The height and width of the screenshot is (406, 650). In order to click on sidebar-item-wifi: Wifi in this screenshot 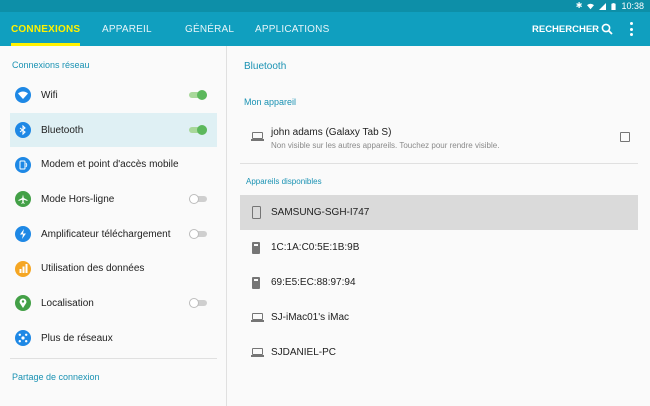, I will do `click(113, 95)`.